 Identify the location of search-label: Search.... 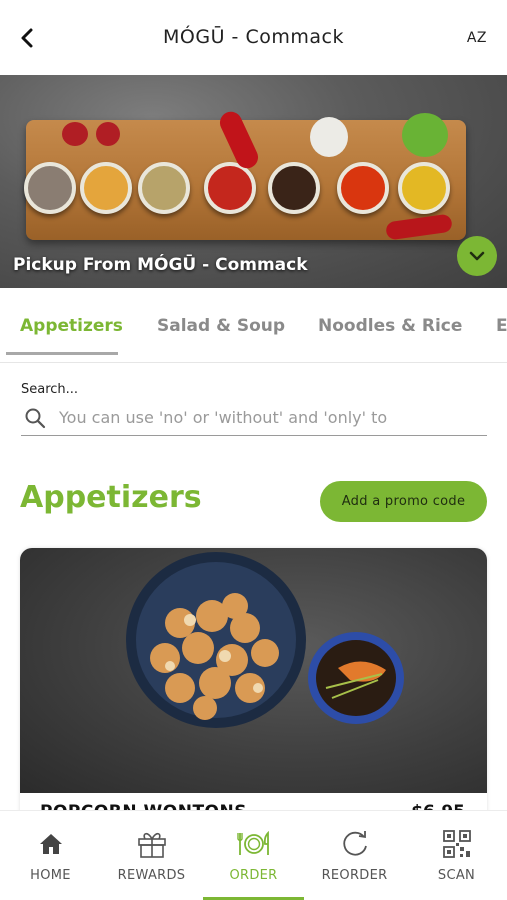
(50, 389).